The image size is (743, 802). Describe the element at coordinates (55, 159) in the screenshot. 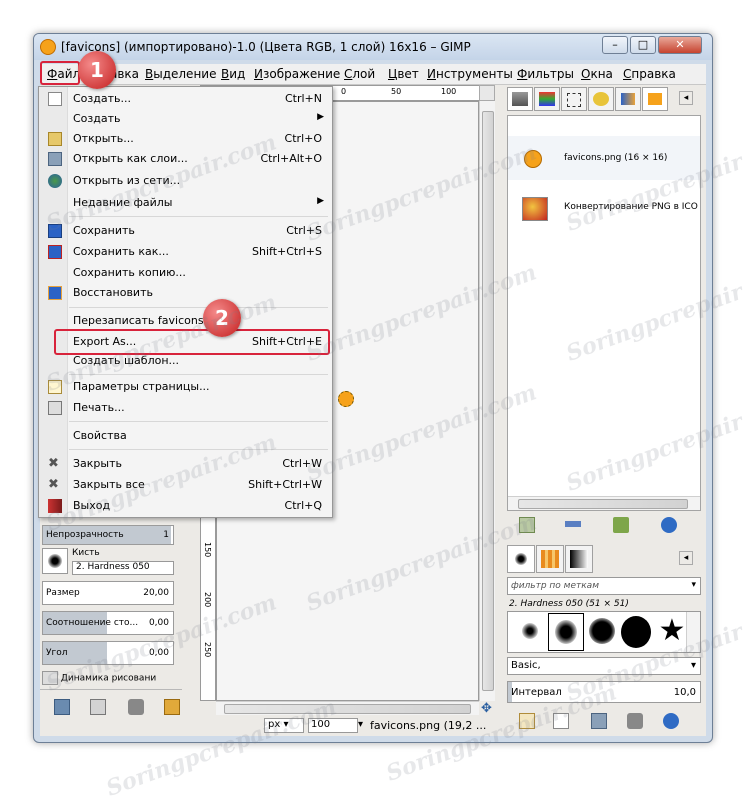

I see `open-layers-icon` at that location.